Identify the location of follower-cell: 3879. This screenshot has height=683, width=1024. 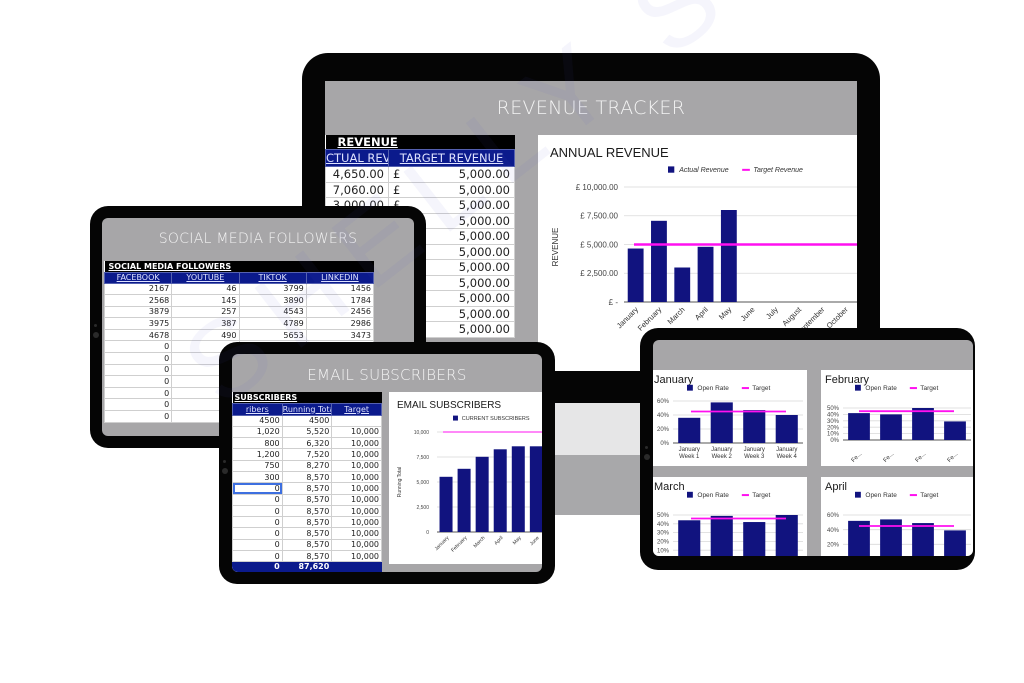
(138, 312).